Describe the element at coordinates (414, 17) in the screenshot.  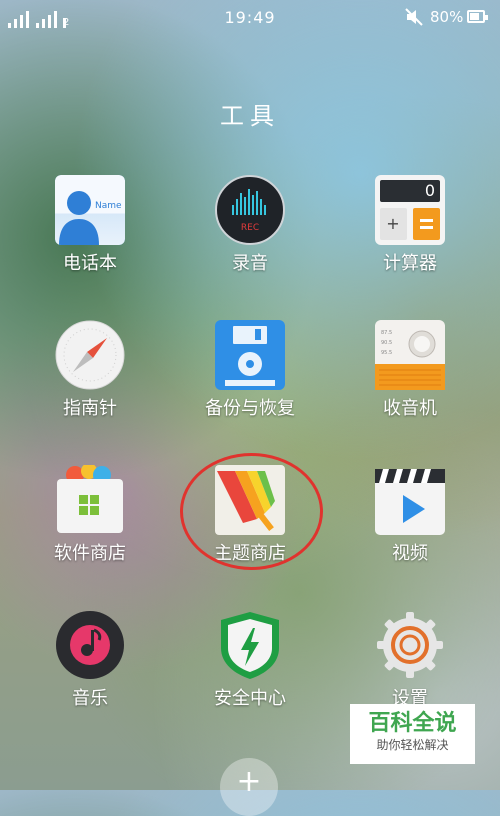
I see `mute-icon` at that location.